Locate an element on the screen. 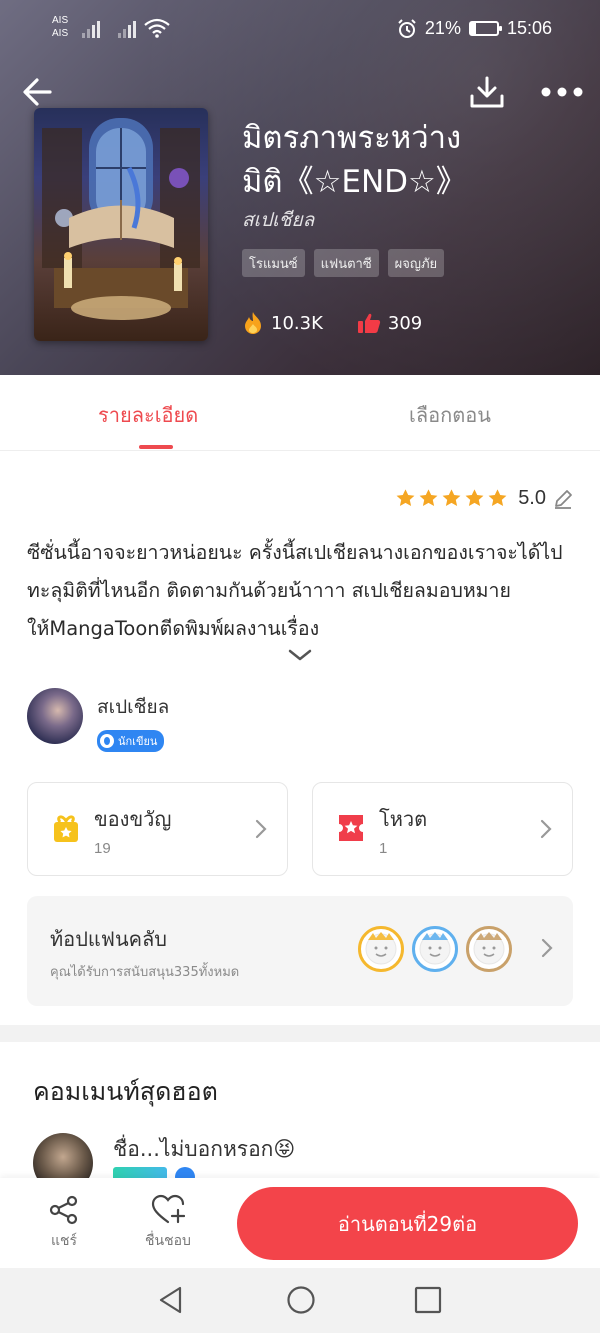  book-author: สเปเชียล is located at coordinates (278, 220).